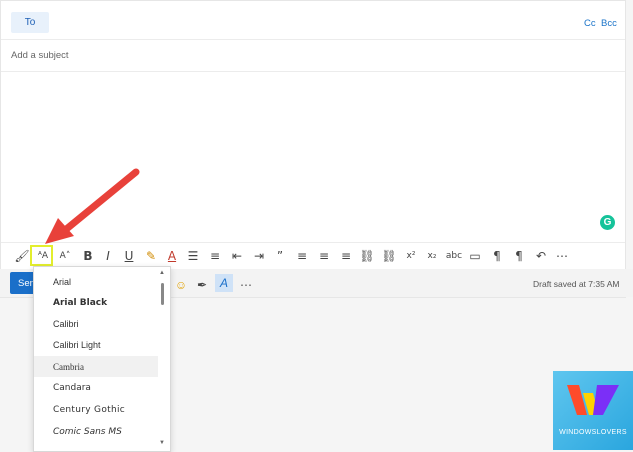 This screenshot has height=452, width=633. I want to click on grammarly-icon: G, so click(607, 222).